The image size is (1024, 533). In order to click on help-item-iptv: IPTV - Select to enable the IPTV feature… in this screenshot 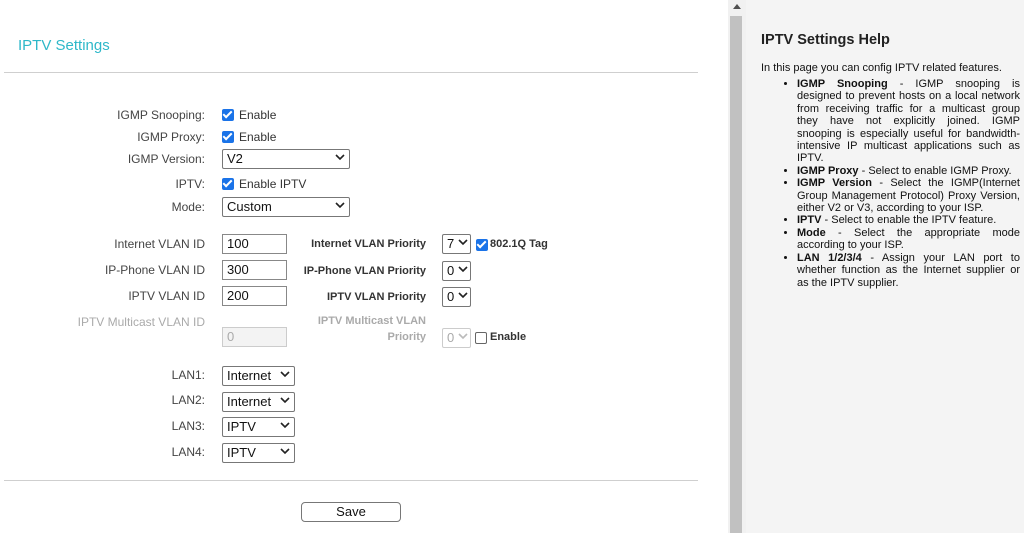, I will do `click(908, 220)`.